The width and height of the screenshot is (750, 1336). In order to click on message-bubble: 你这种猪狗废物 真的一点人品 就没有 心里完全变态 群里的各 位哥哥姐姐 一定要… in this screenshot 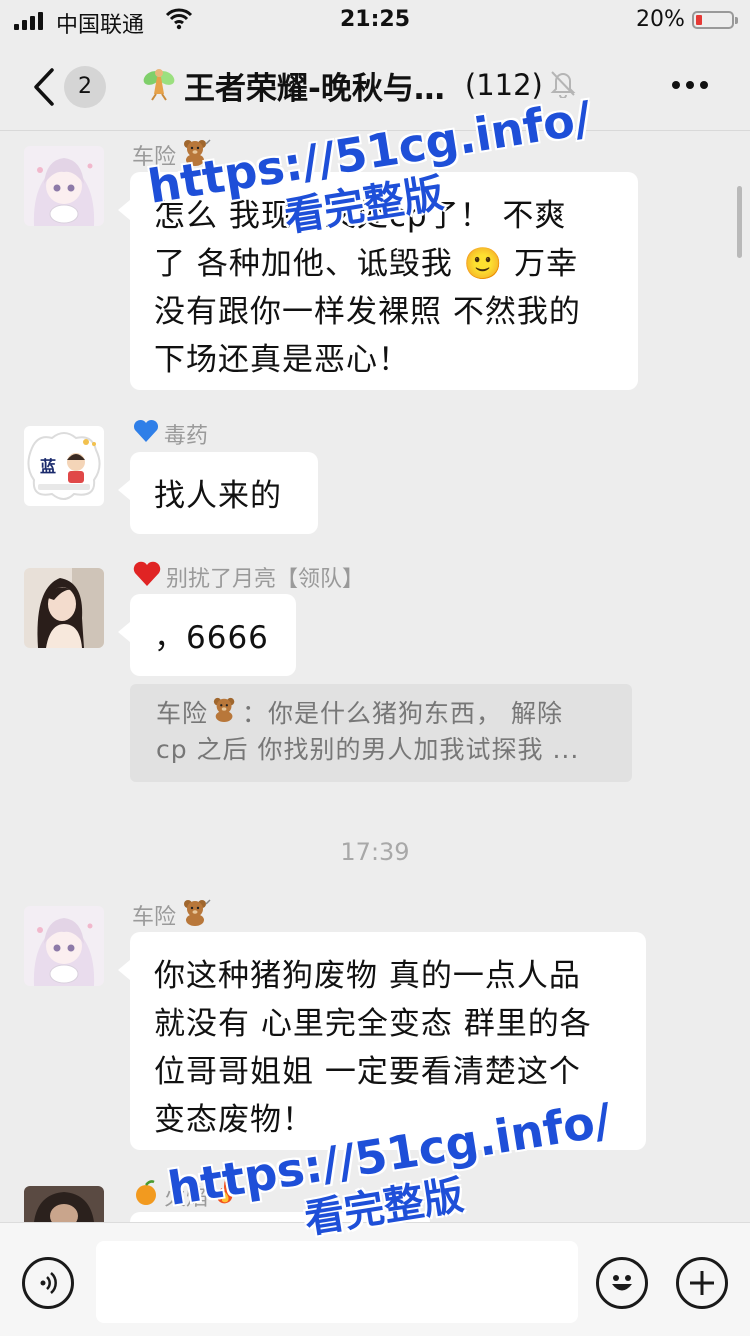, I will do `click(382, 1041)`.